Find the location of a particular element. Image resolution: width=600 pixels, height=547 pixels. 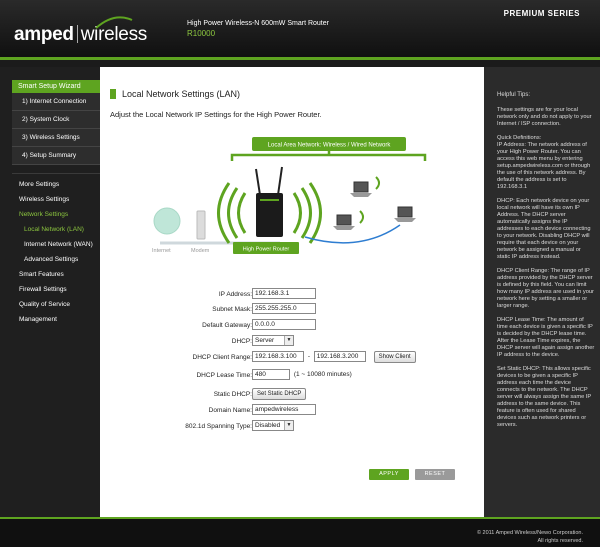

sidebar-wizard-step-2: 2) System Clock is located at coordinates (56, 120).